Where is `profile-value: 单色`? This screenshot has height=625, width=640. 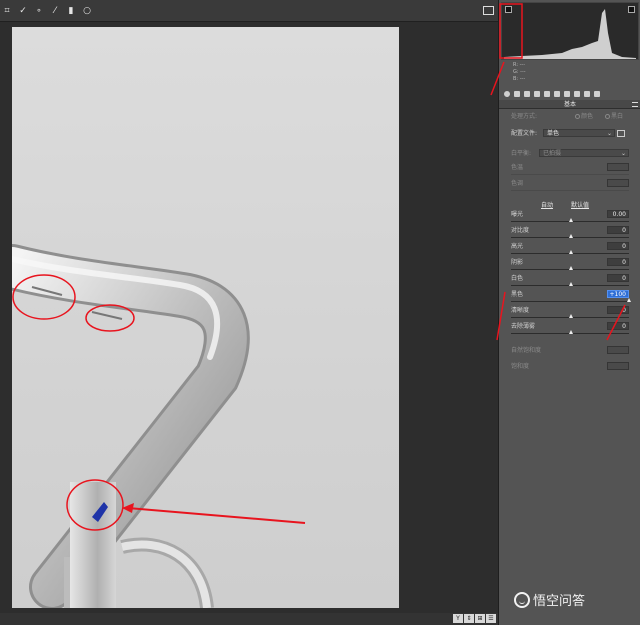 profile-value: 单色 is located at coordinates (553, 133).